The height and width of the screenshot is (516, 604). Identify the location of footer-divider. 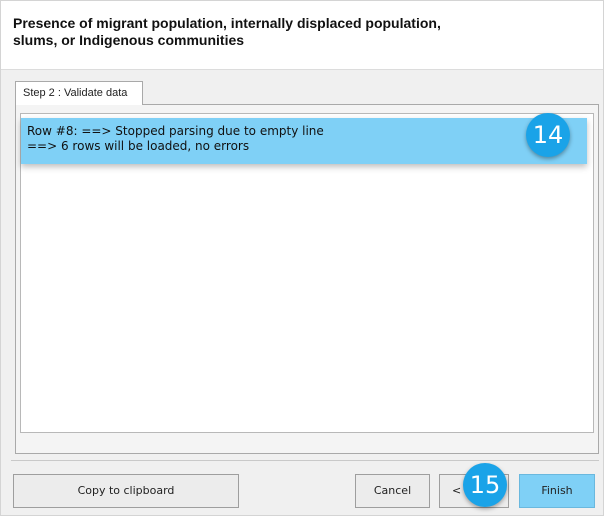
(305, 460).